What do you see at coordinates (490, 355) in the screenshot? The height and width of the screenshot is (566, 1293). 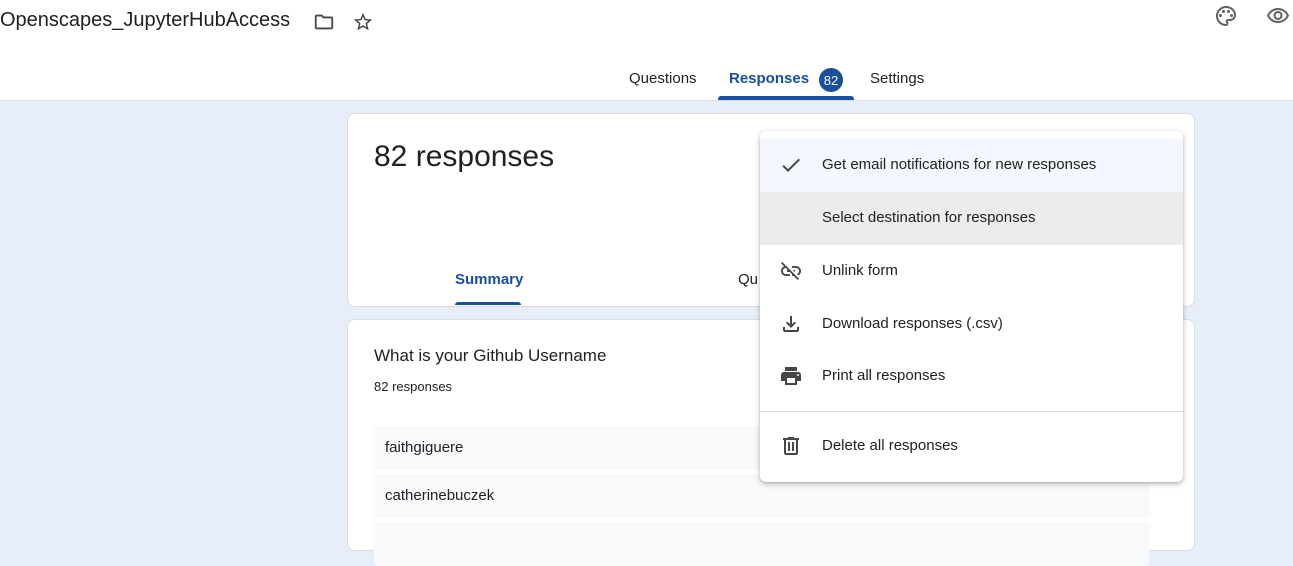 I see `question-title: What is your Github Username` at bounding box center [490, 355].